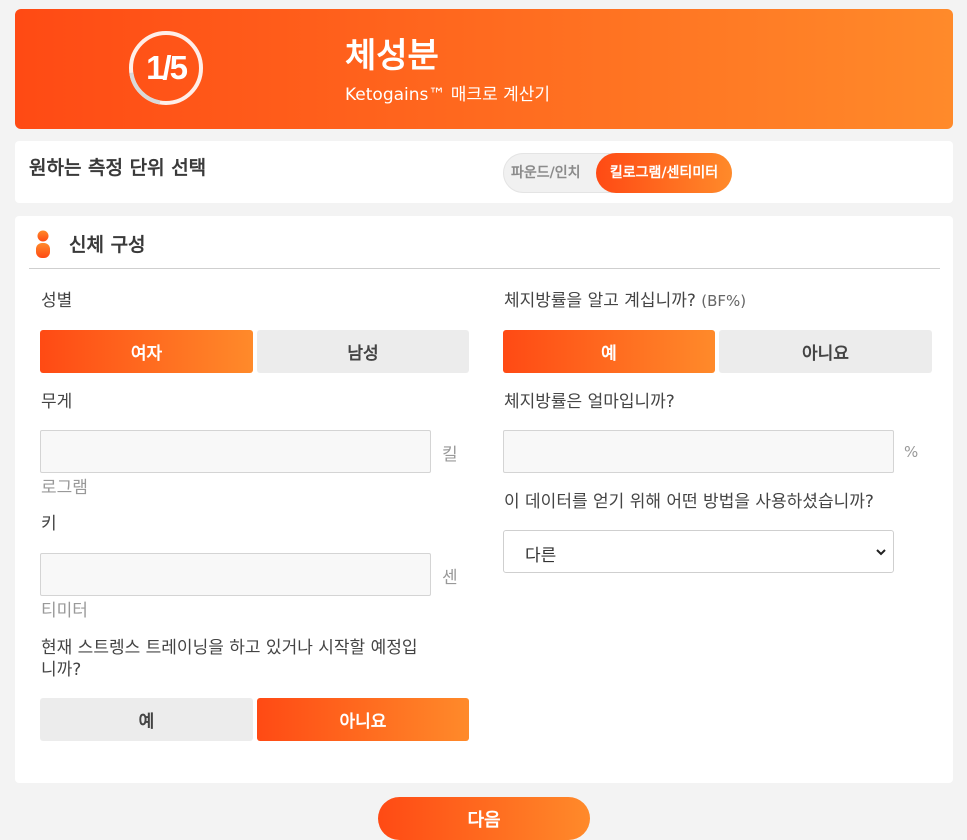  Describe the element at coordinates (911, 452) in the screenshot. I see `bf-unit: %` at that location.